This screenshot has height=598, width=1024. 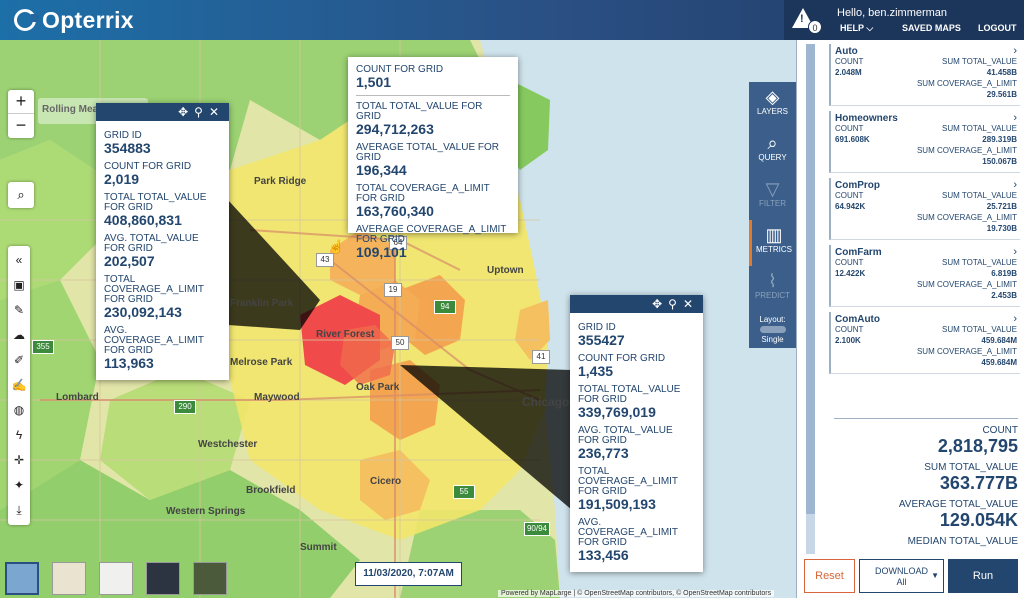 I want to click on road-shield-90-94: 90/94, so click(x=537, y=529).